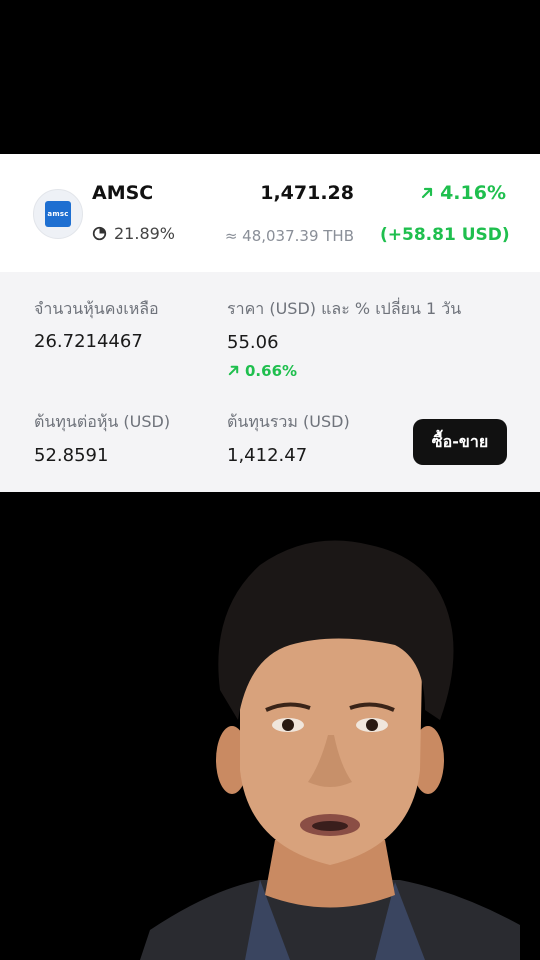  What do you see at coordinates (99, 233) in the screenshot?
I see `pie-chart-icon` at bounding box center [99, 233].